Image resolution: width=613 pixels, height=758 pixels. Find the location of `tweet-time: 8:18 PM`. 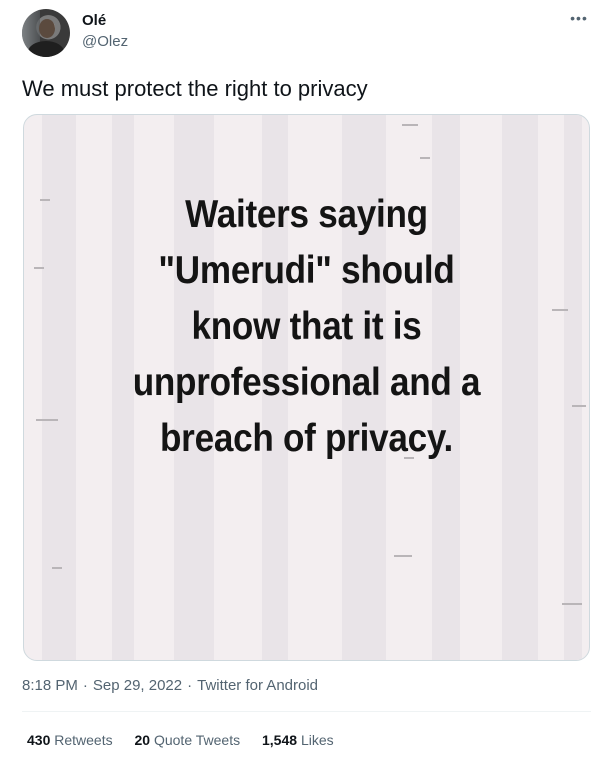

tweet-time: 8:18 PM is located at coordinates (50, 685).